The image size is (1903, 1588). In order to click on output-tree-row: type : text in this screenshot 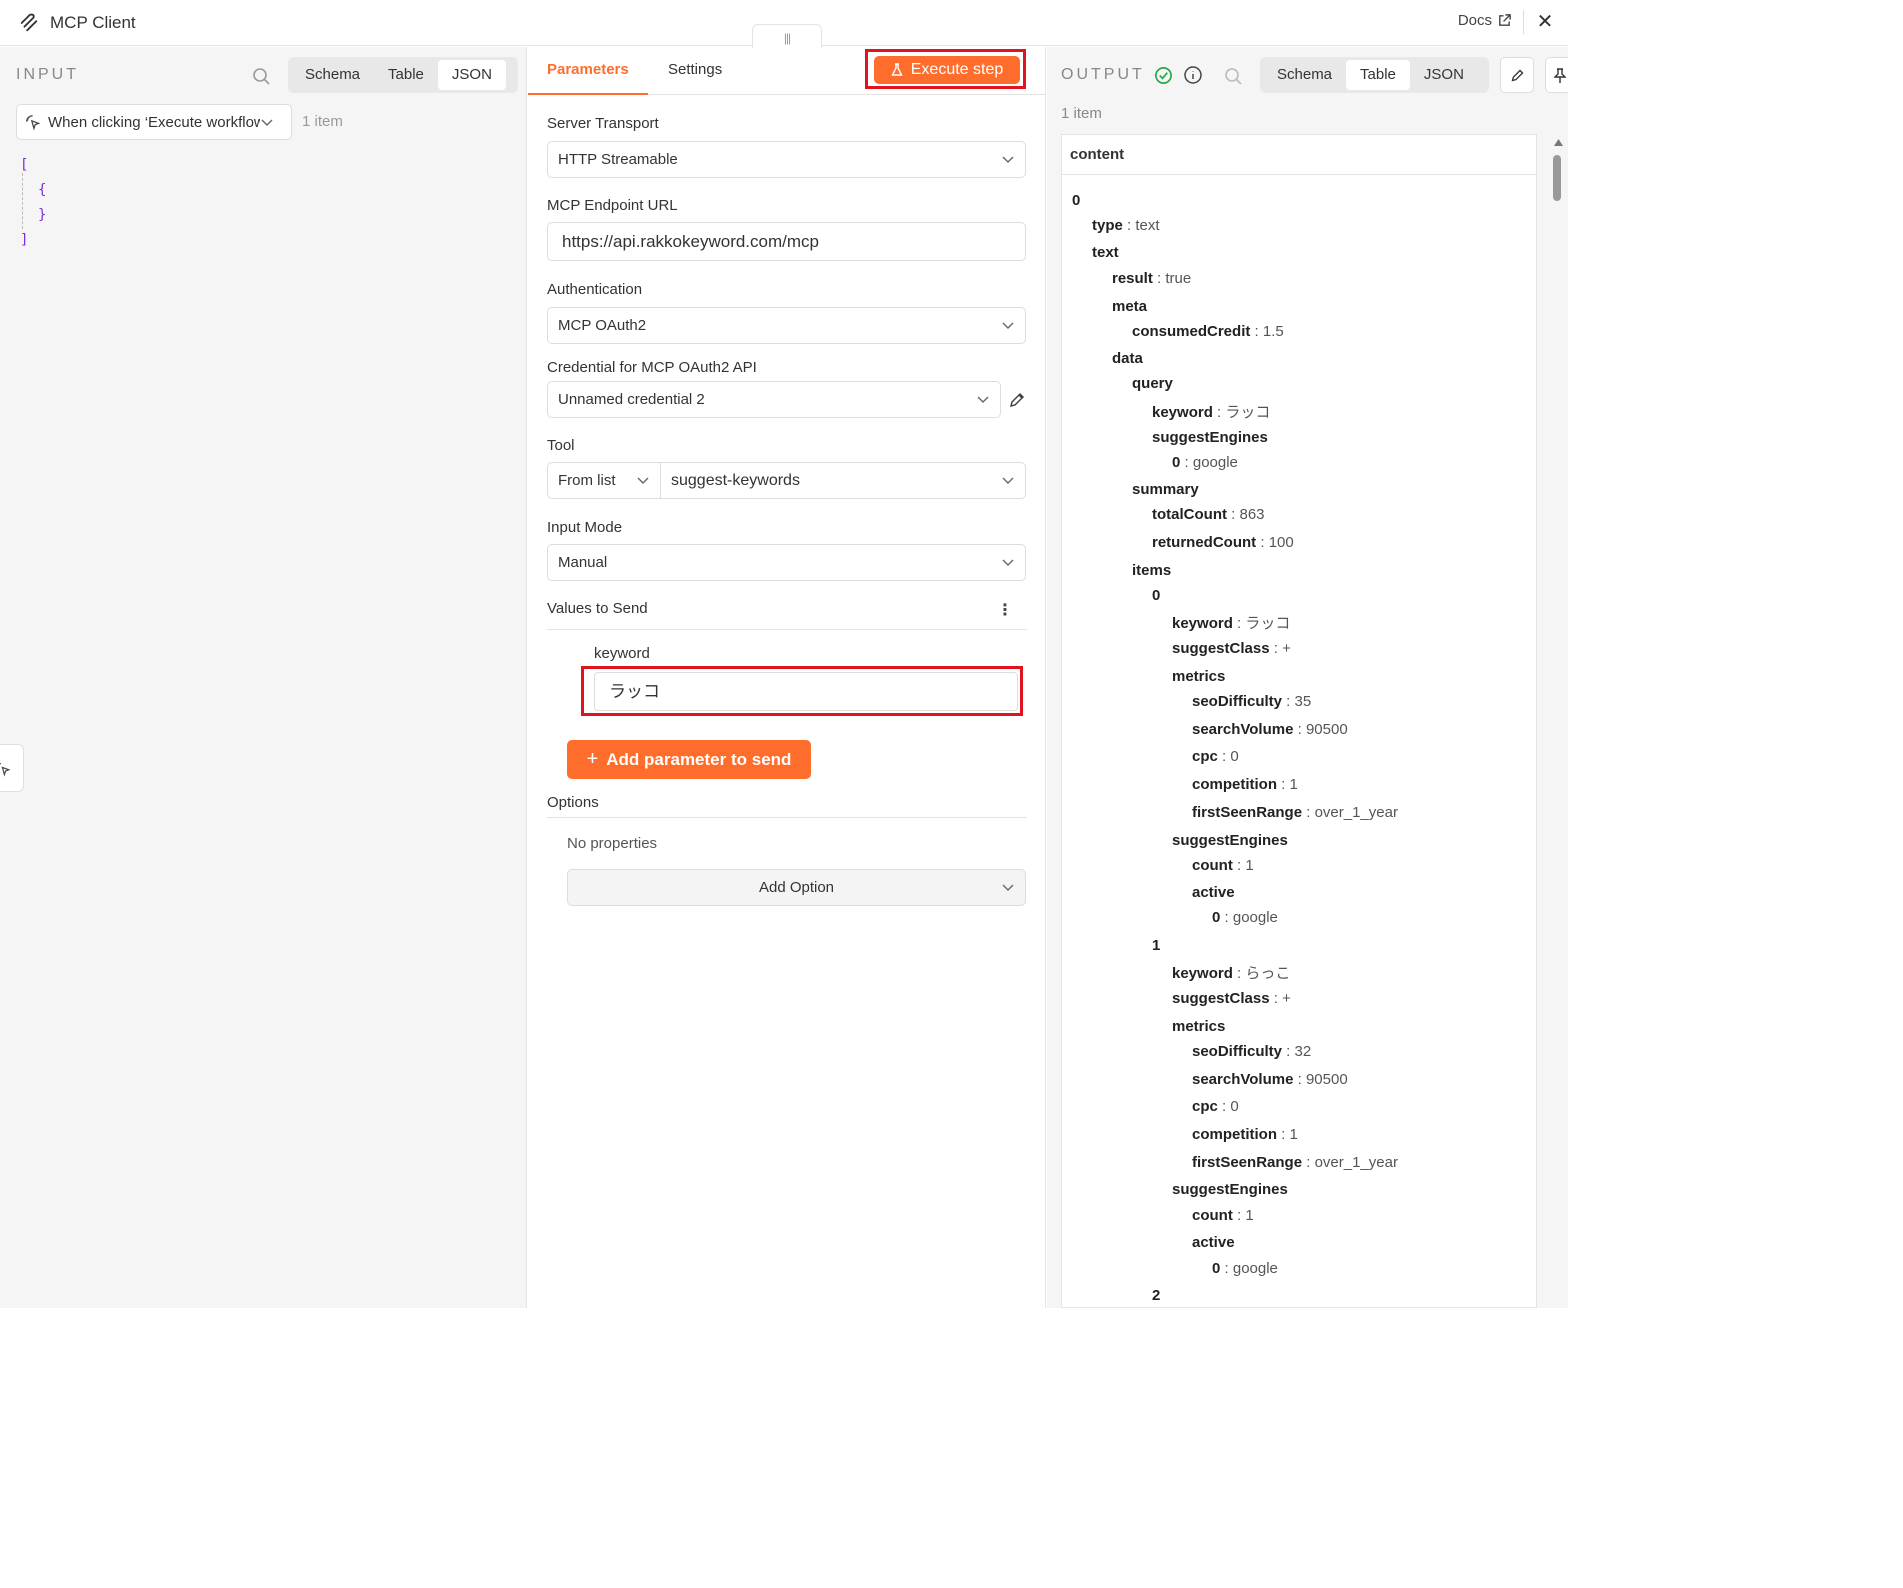, I will do `click(1126, 225)`.